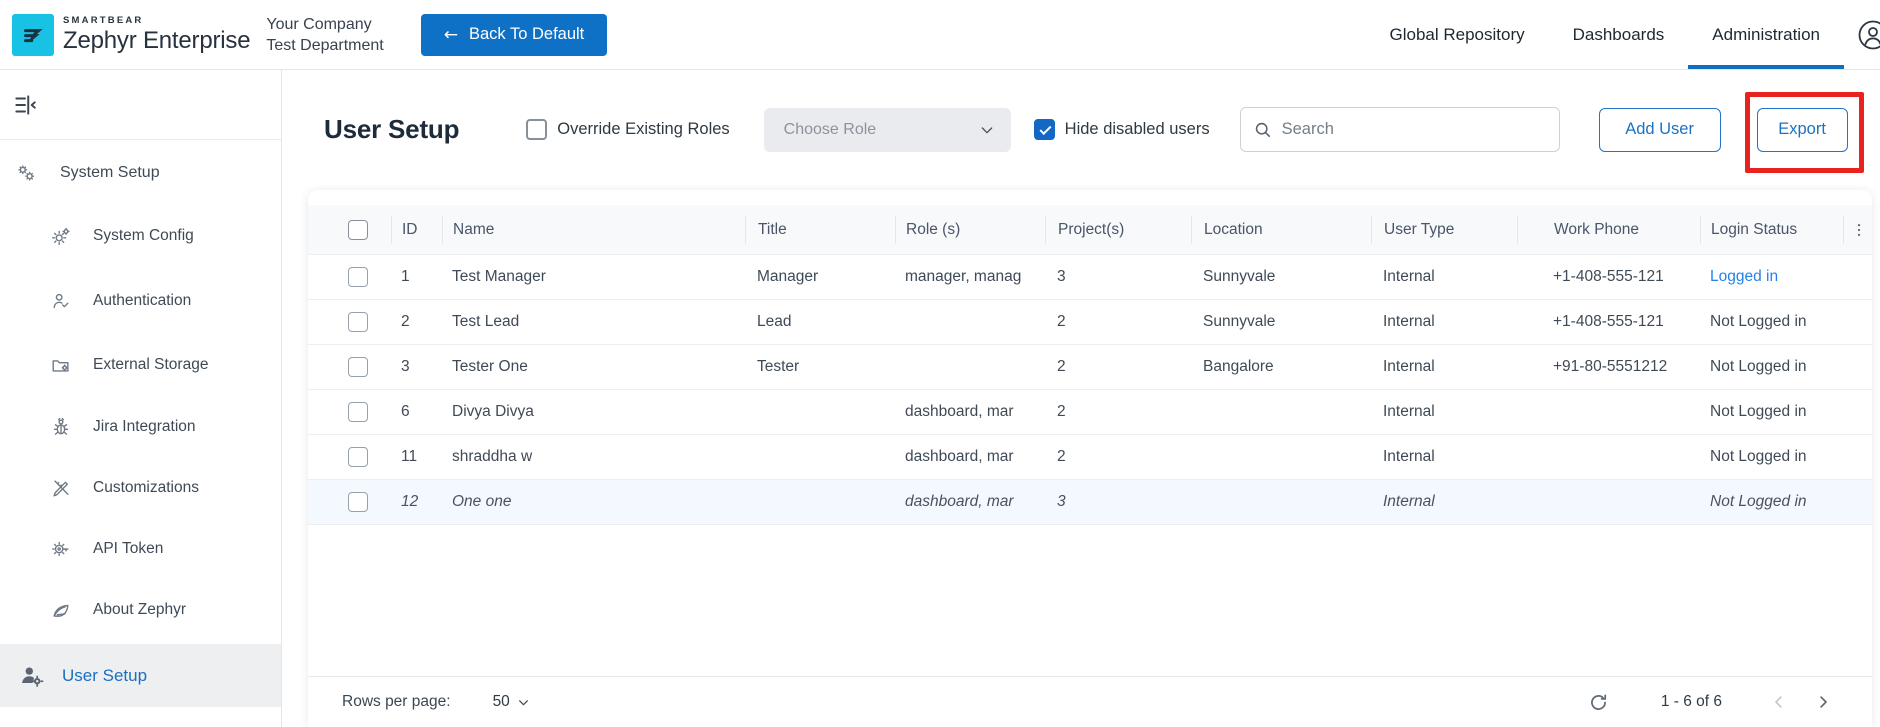  Describe the element at coordinates (1118, 229) in the screenshot. I see `column-header-projects: Project(s)` at that location.